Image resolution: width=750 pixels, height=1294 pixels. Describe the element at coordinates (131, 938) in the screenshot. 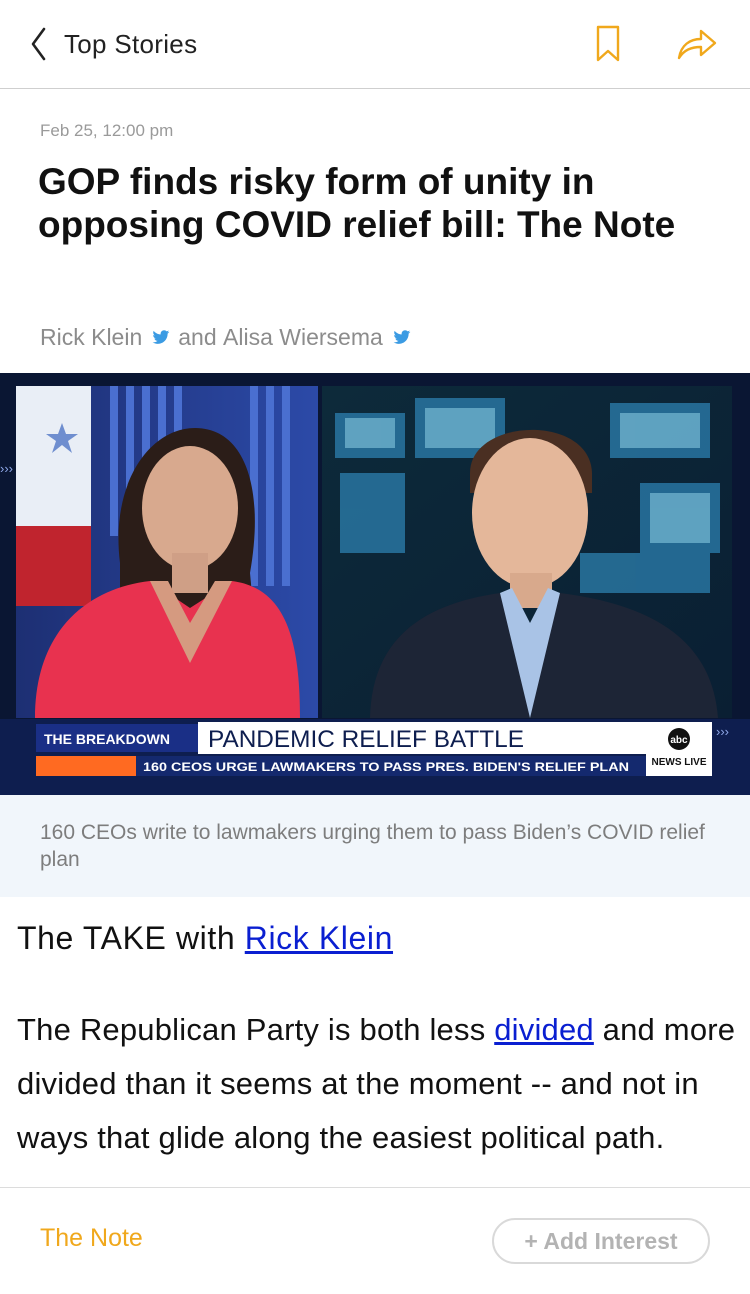

I see `take-prefix: The TAKE with` at that location.